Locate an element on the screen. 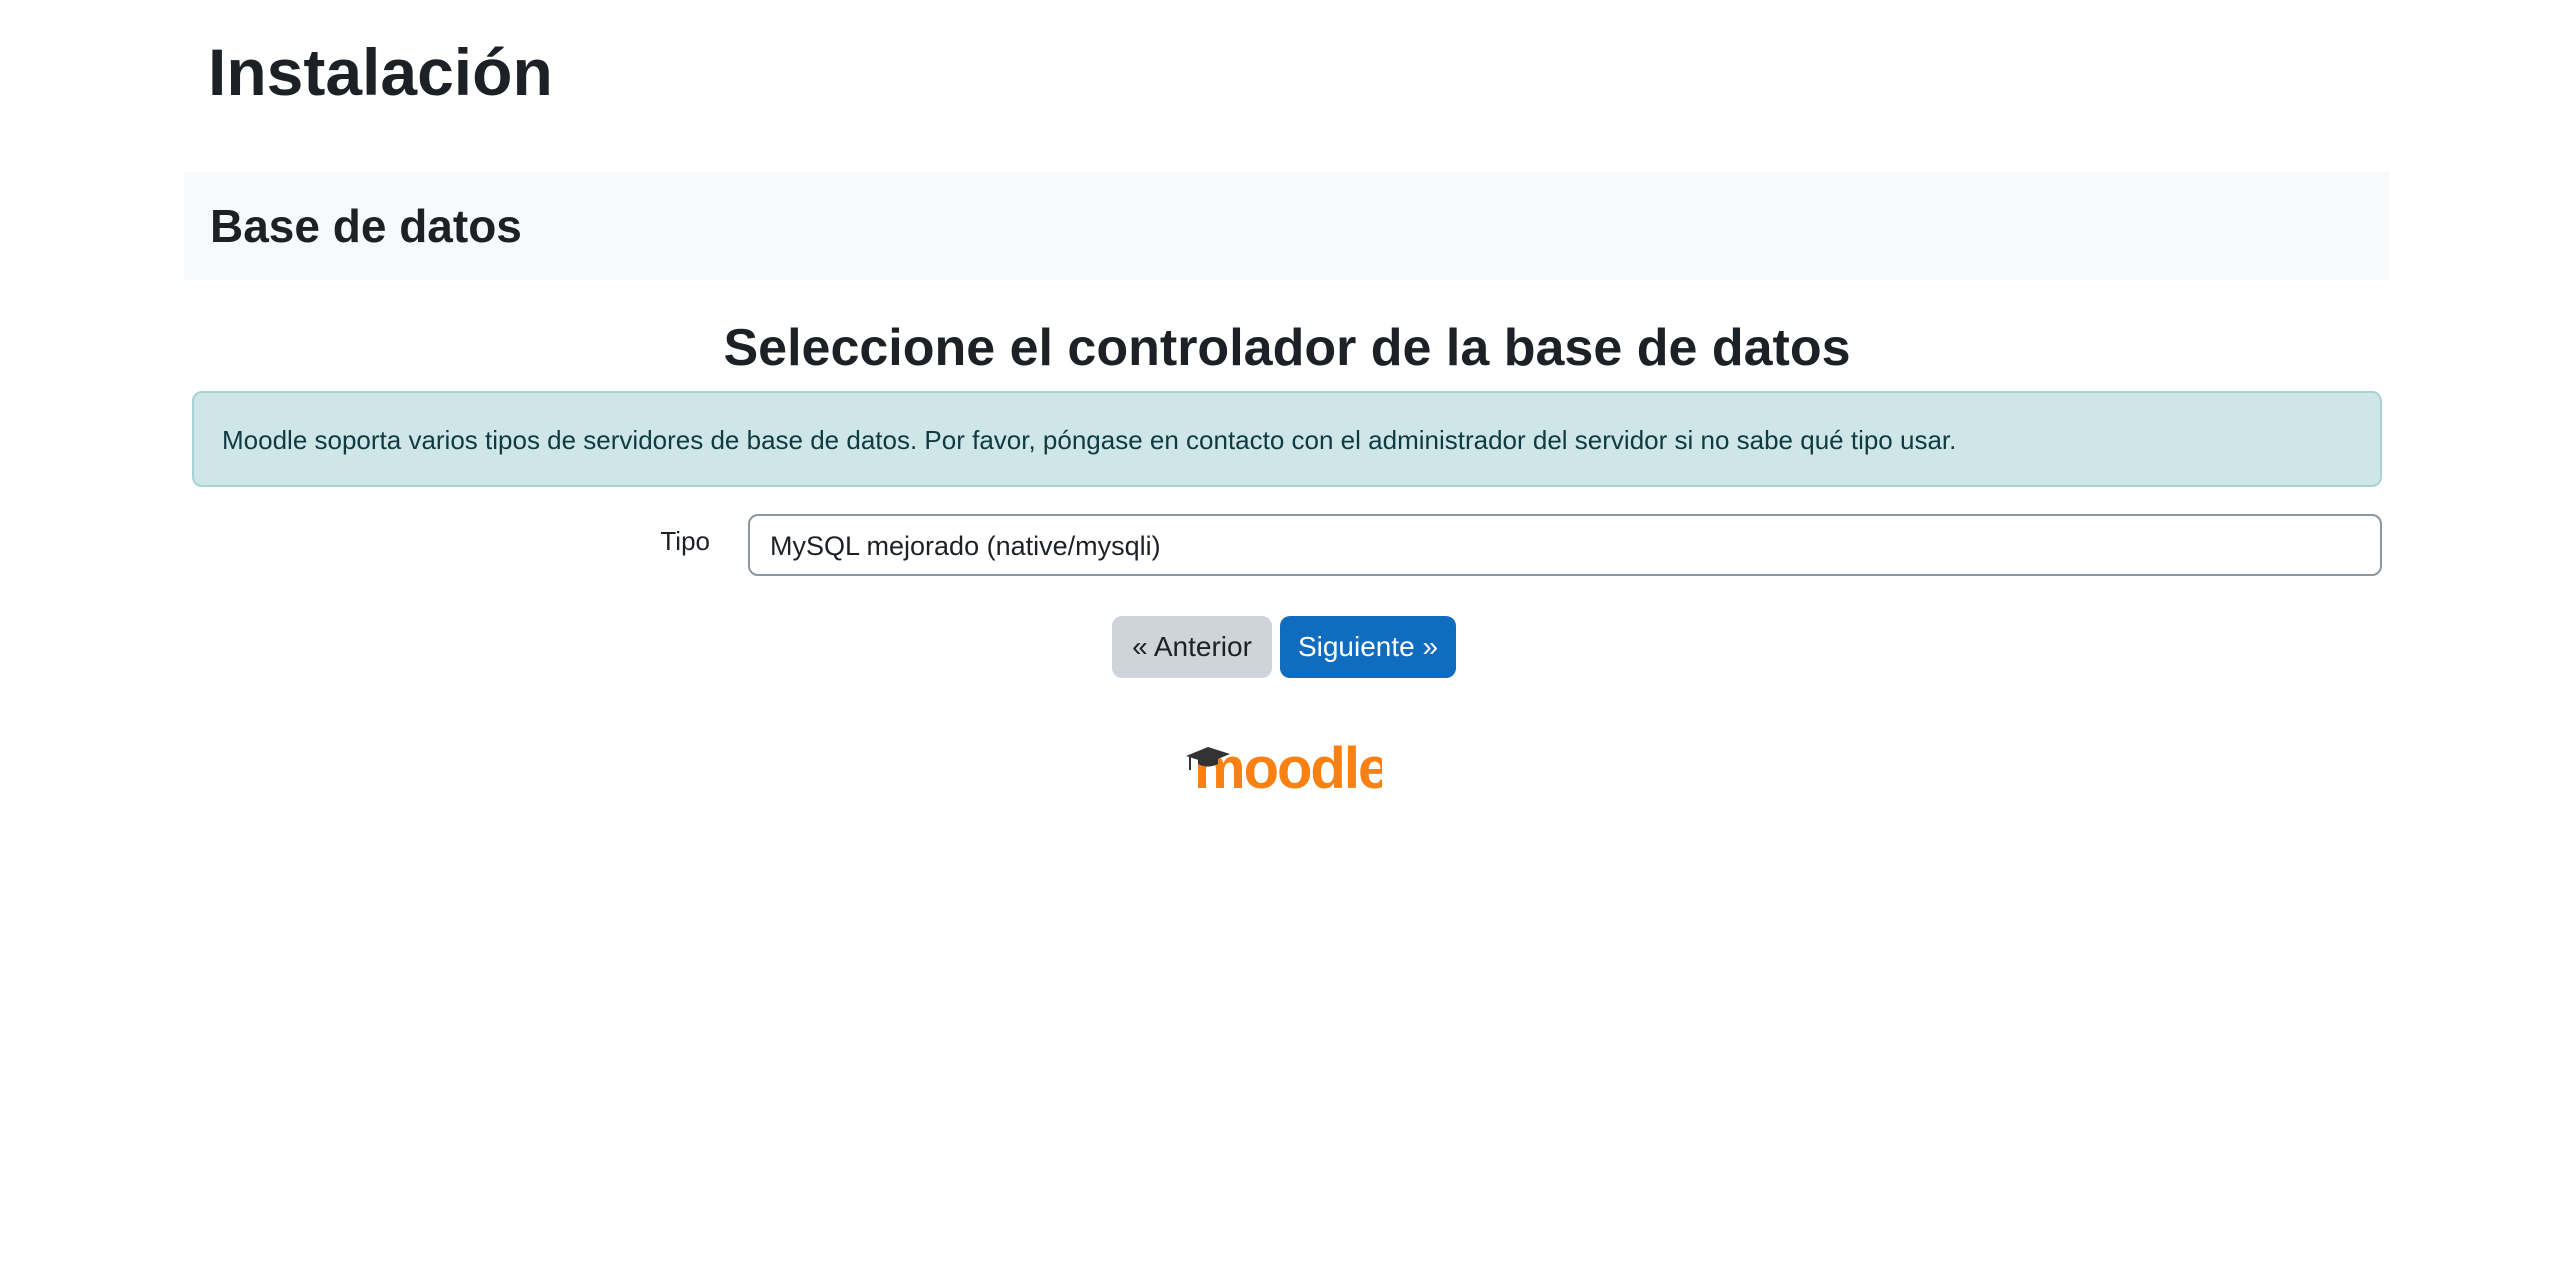  page-title: Instalación is located at coordinates (380, 72).